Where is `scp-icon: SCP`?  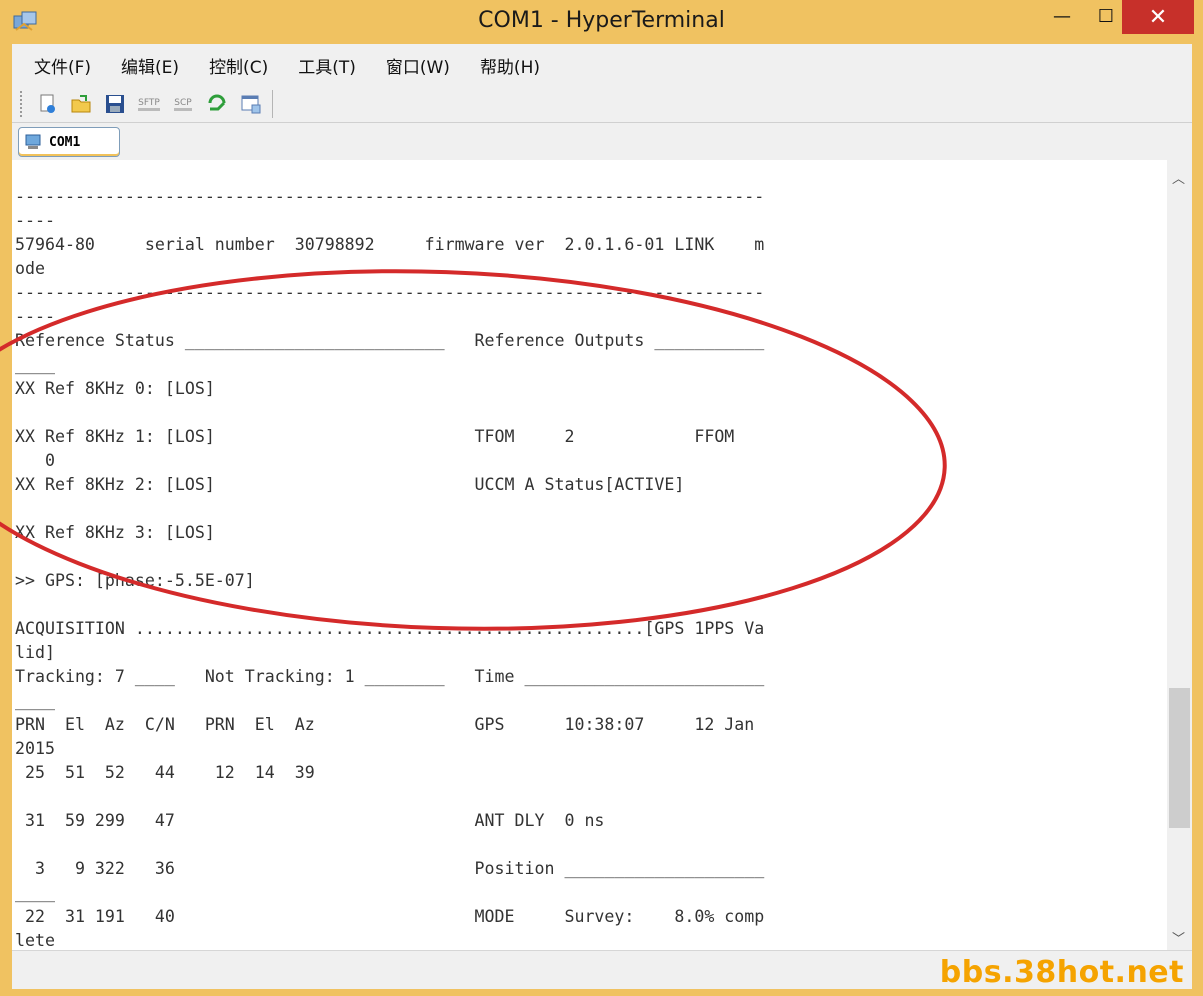 scp-icon: SCP is located at coordinates (183, 104).